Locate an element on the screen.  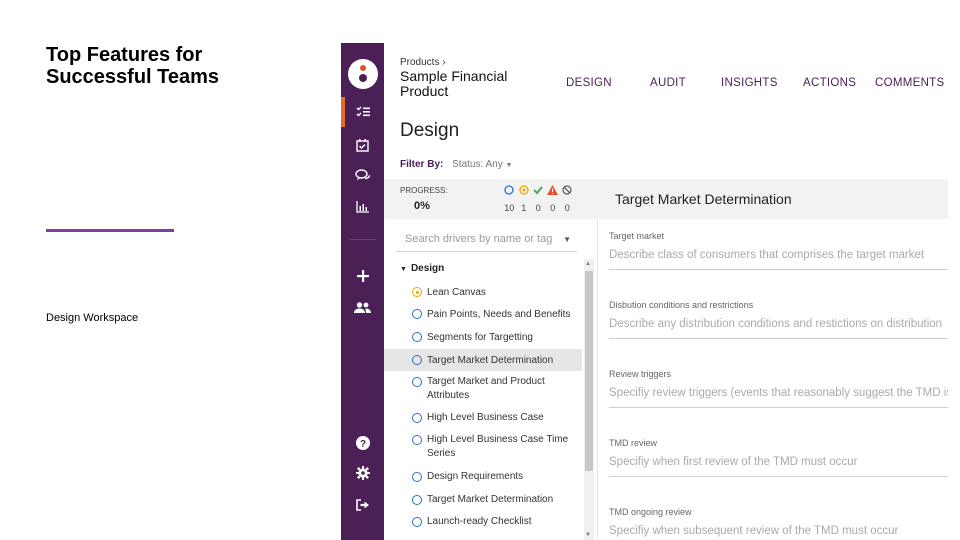
slide-caption: Design Workspace is located at coordinates (92, 318).